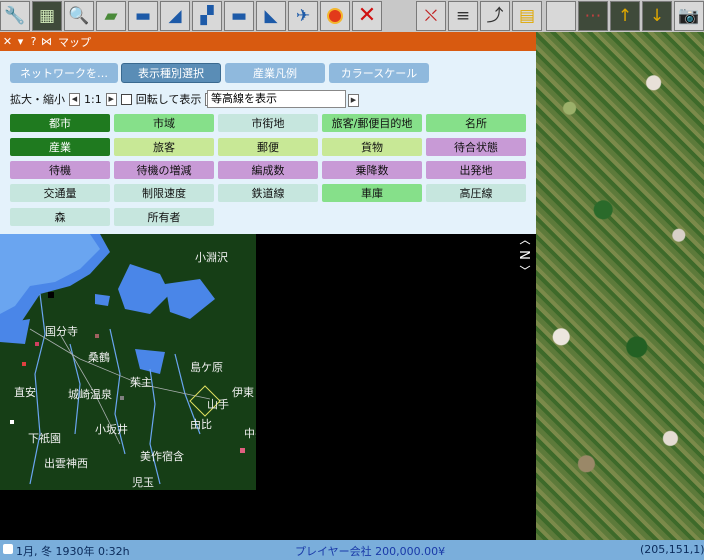  I want to click on layer-city: 都市, so click(60, 123).